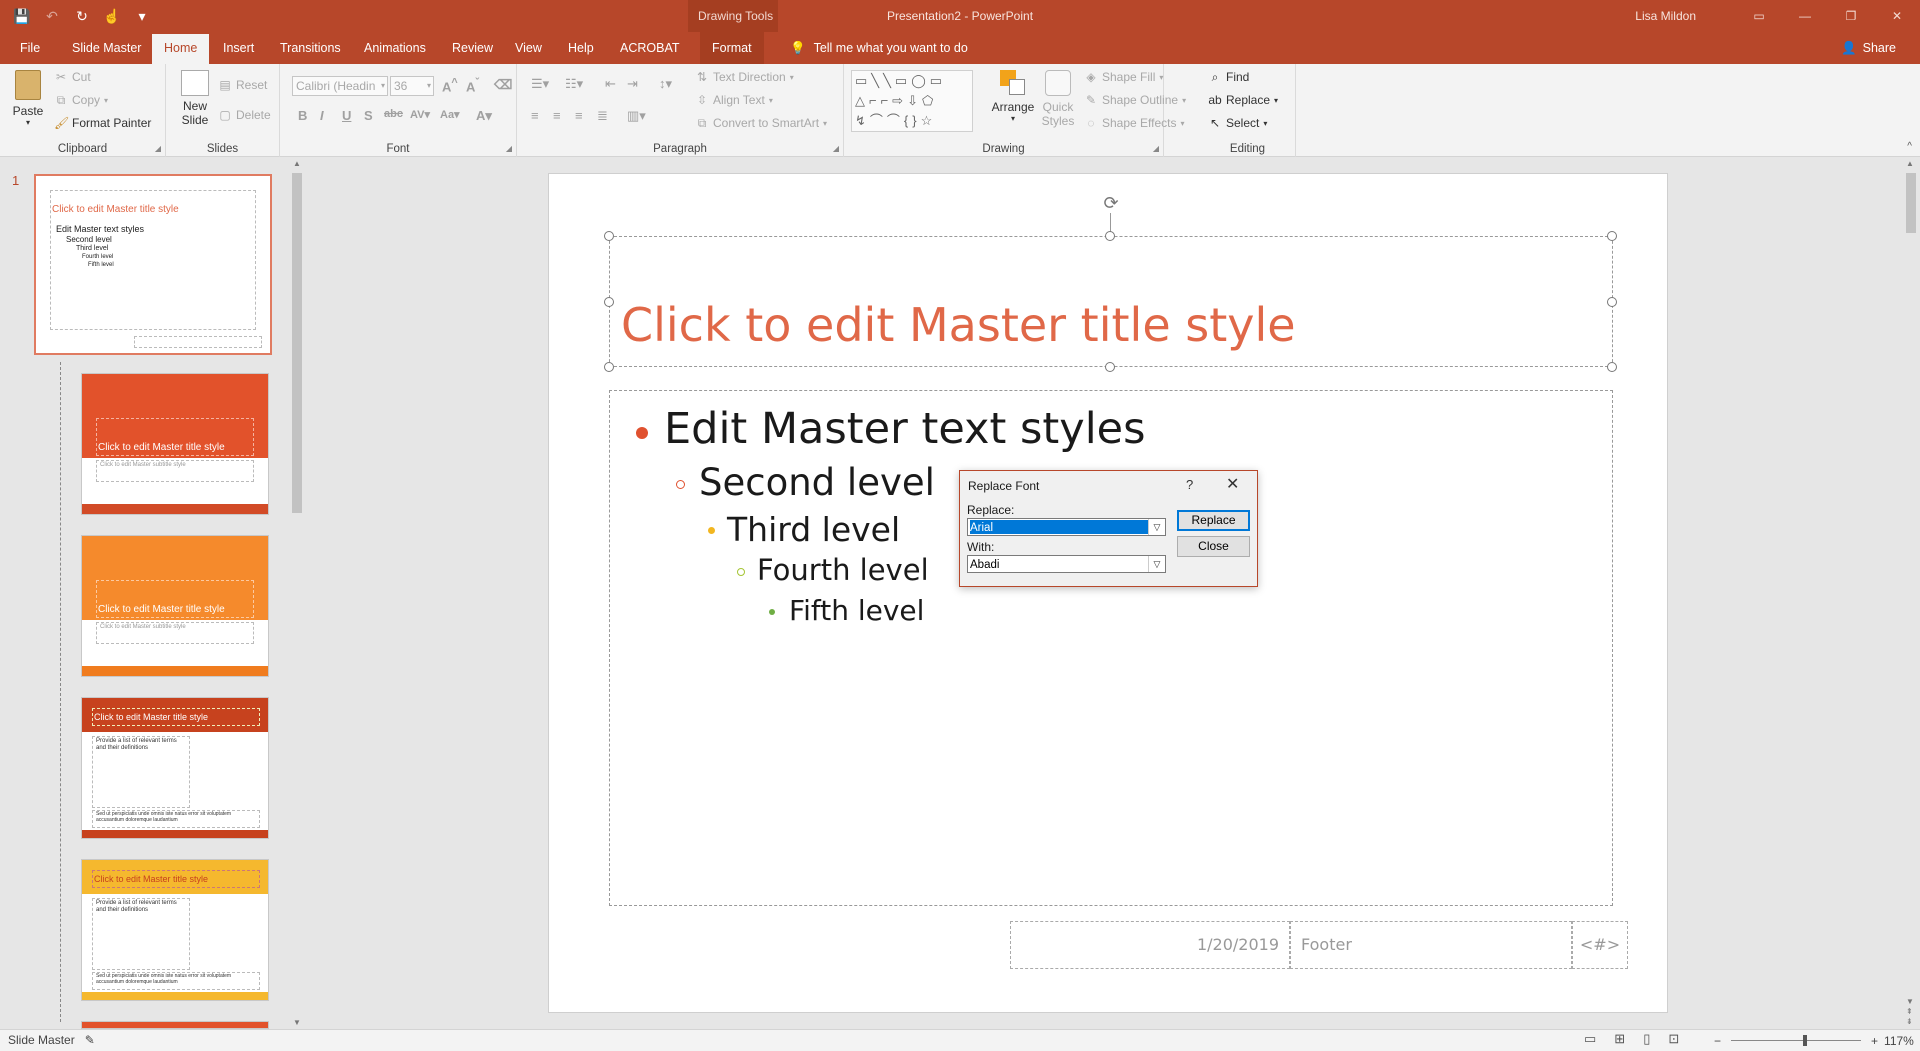 This screenshot has height=1051, width=1920. Describe the element at coordinates (393, 114) in the screenshot. I see `strikethrough-icon: abc` at that location.